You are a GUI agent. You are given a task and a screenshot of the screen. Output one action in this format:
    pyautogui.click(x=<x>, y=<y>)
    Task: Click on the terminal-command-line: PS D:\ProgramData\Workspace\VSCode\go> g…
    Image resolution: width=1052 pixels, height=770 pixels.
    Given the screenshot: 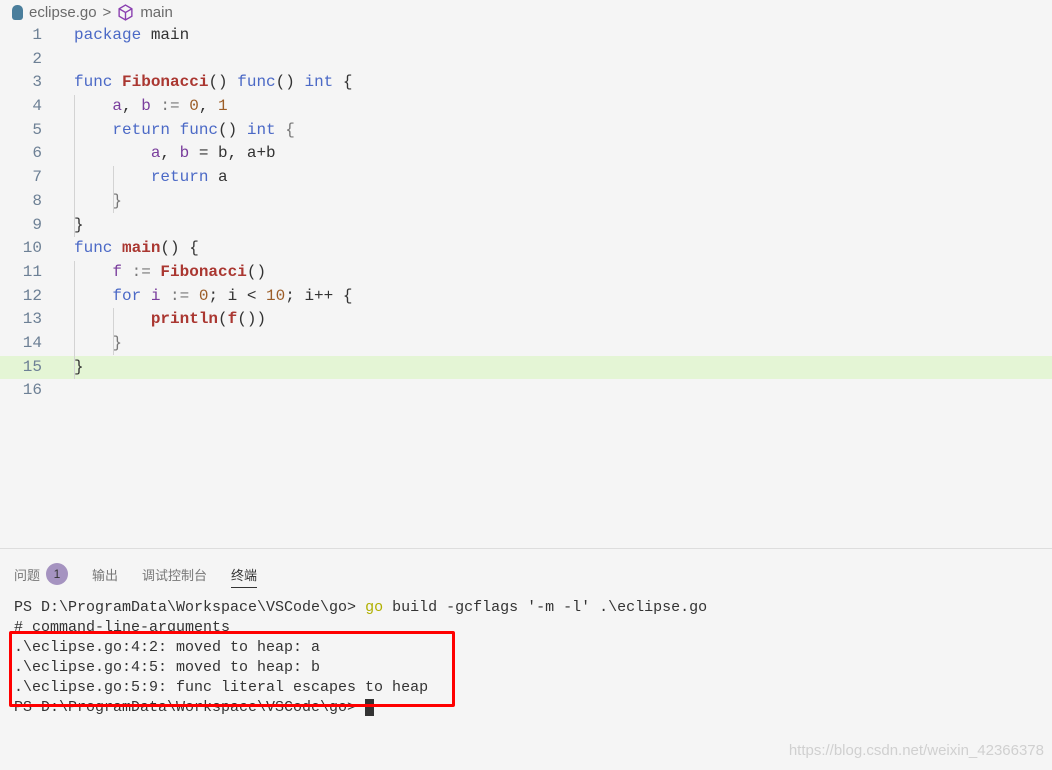 What is the action you would take?
    pyautogui.click(x=360, y=608)
    